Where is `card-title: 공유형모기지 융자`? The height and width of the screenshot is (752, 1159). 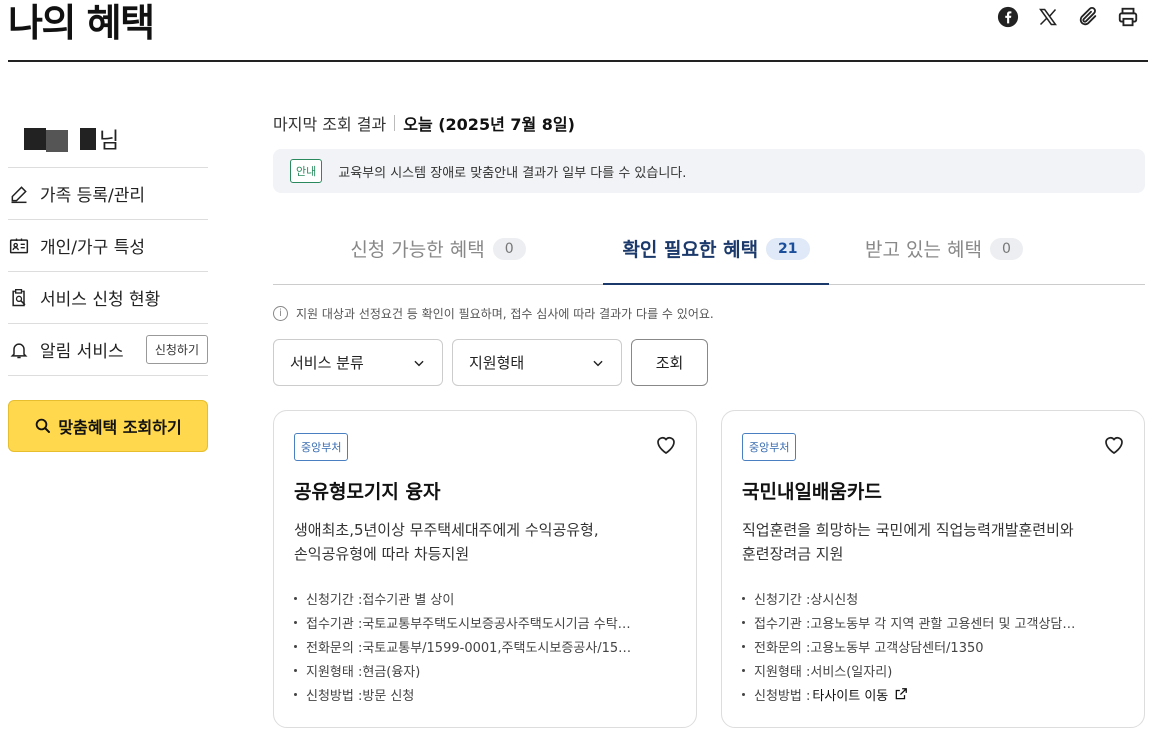 card-title: 공유형모기지 융자 is located at coordinates (367, 492).